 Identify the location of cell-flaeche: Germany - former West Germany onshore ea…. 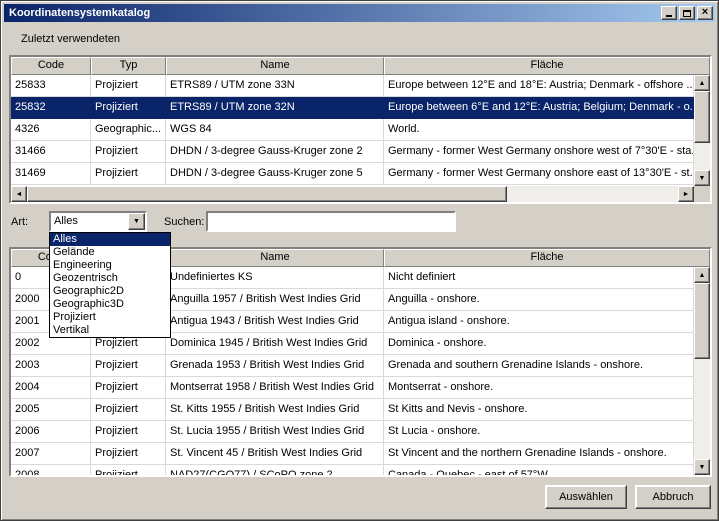
(539, 174).